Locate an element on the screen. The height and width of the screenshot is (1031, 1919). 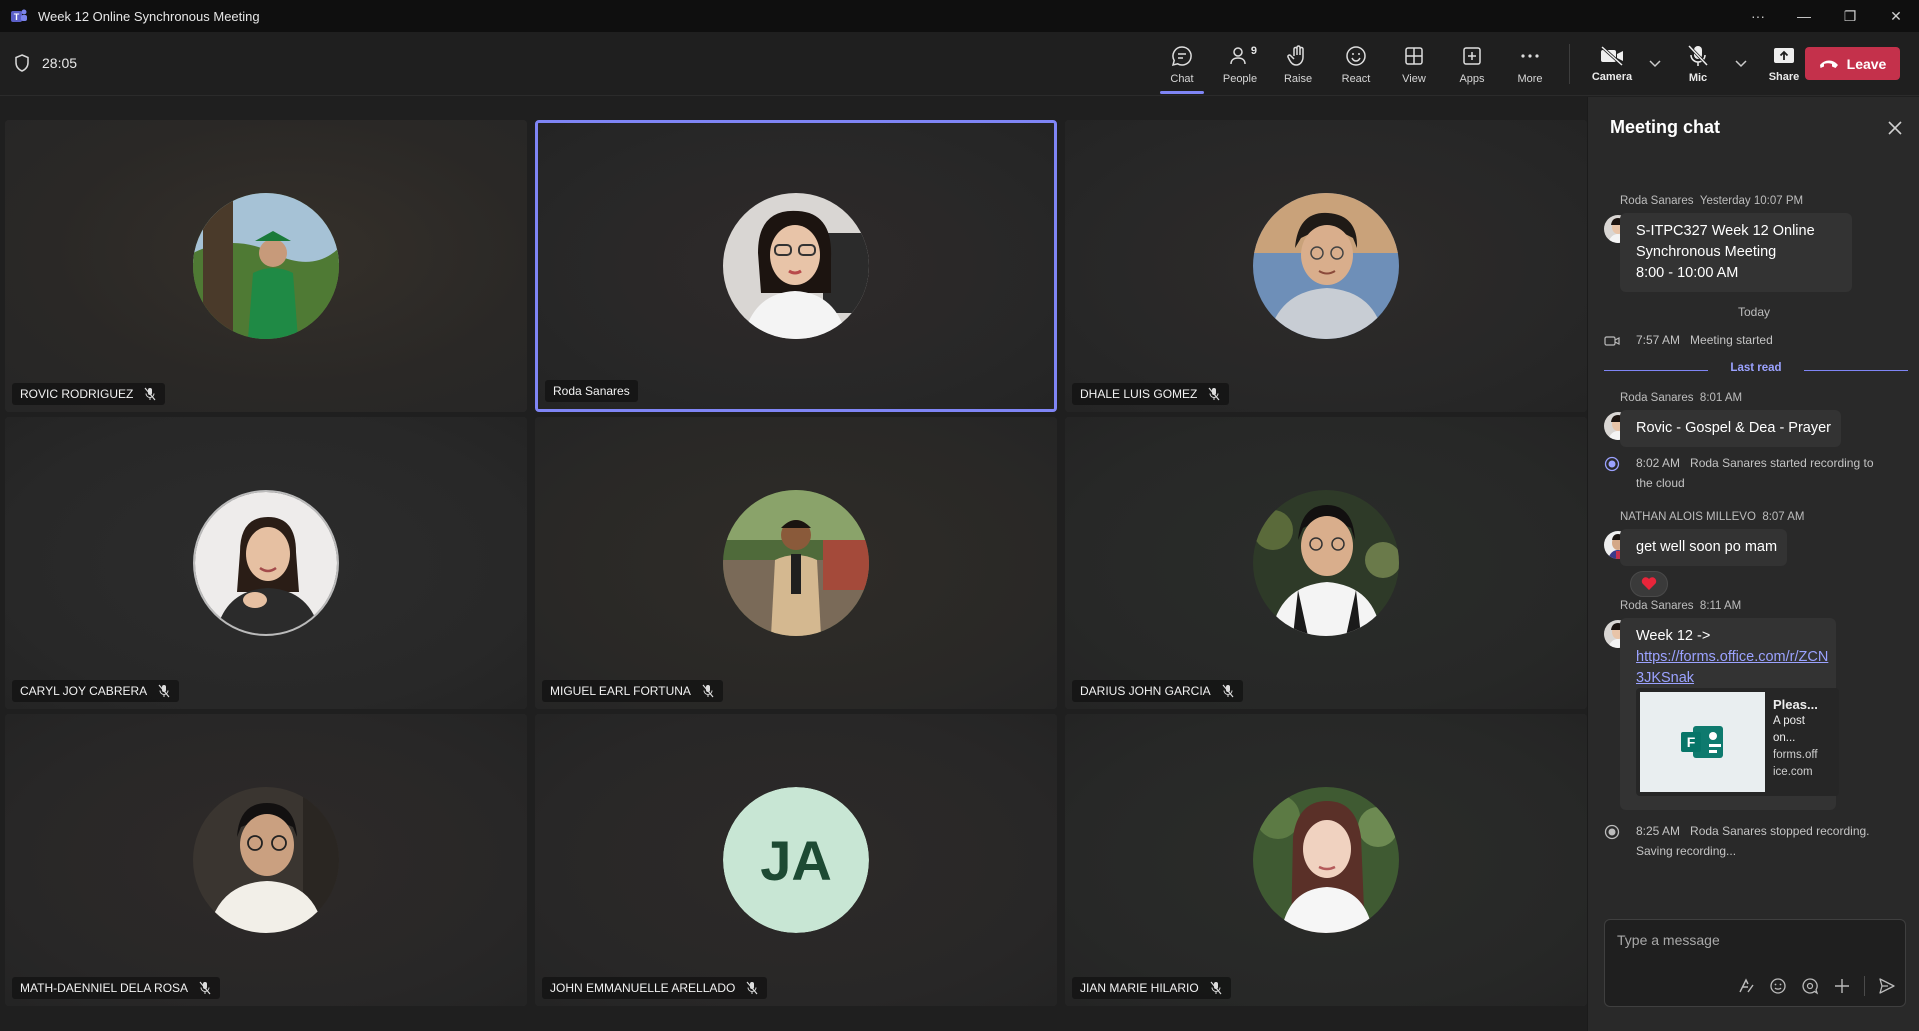
mic-button: Mic is located at coordinates (1698, 64).